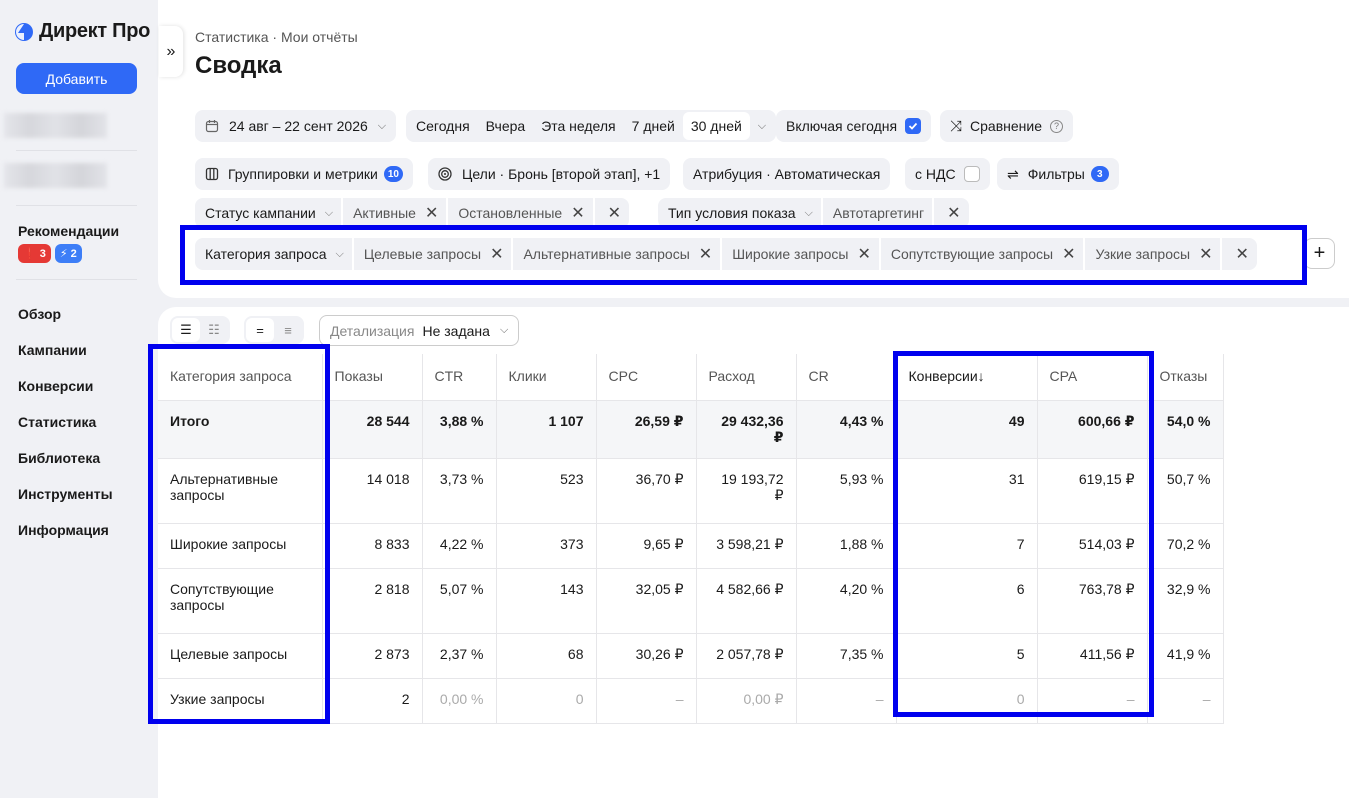 This screenshot has width=1349, height=798. What do you see at coordinates (971, 174) in the screenshot?
I see `checkbox-unchecked-icon` at bounding box center [971, 174].